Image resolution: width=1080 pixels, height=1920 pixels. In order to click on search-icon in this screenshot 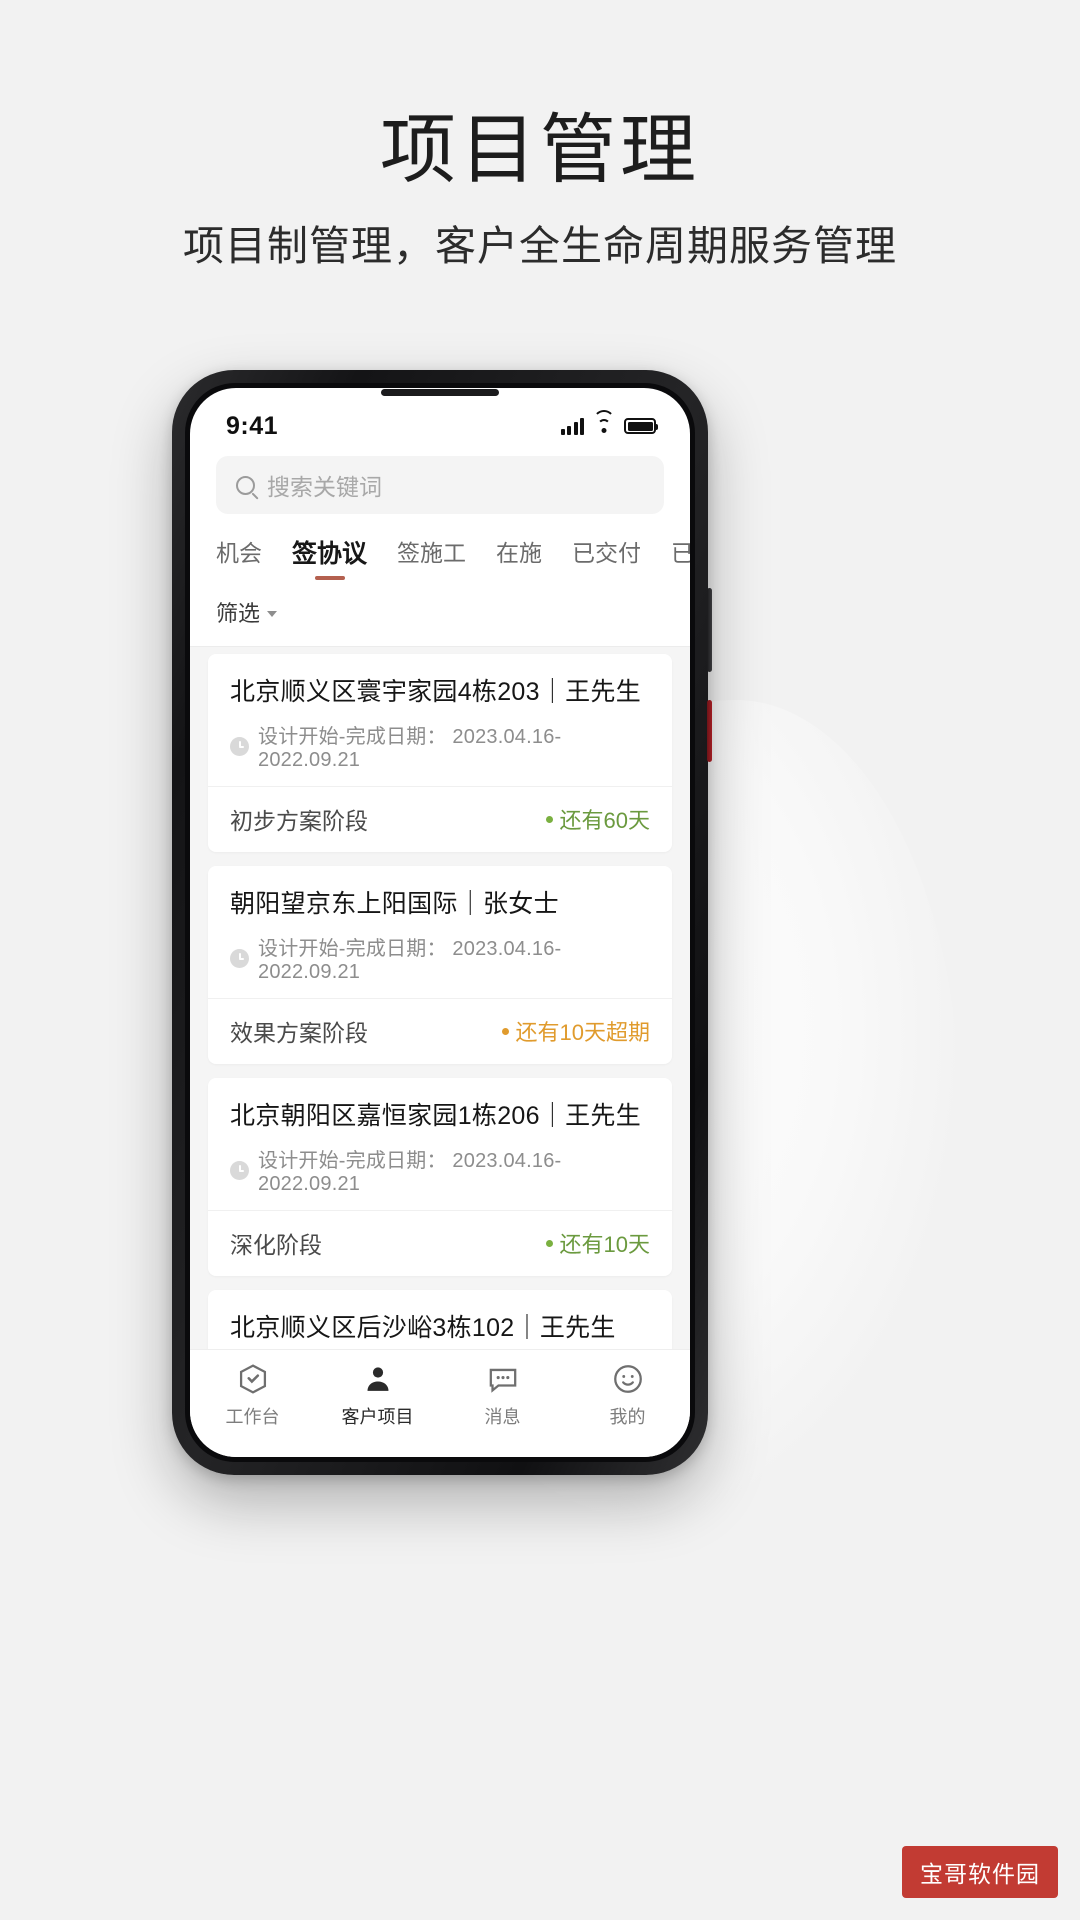, I will do `click(245, 485)`.